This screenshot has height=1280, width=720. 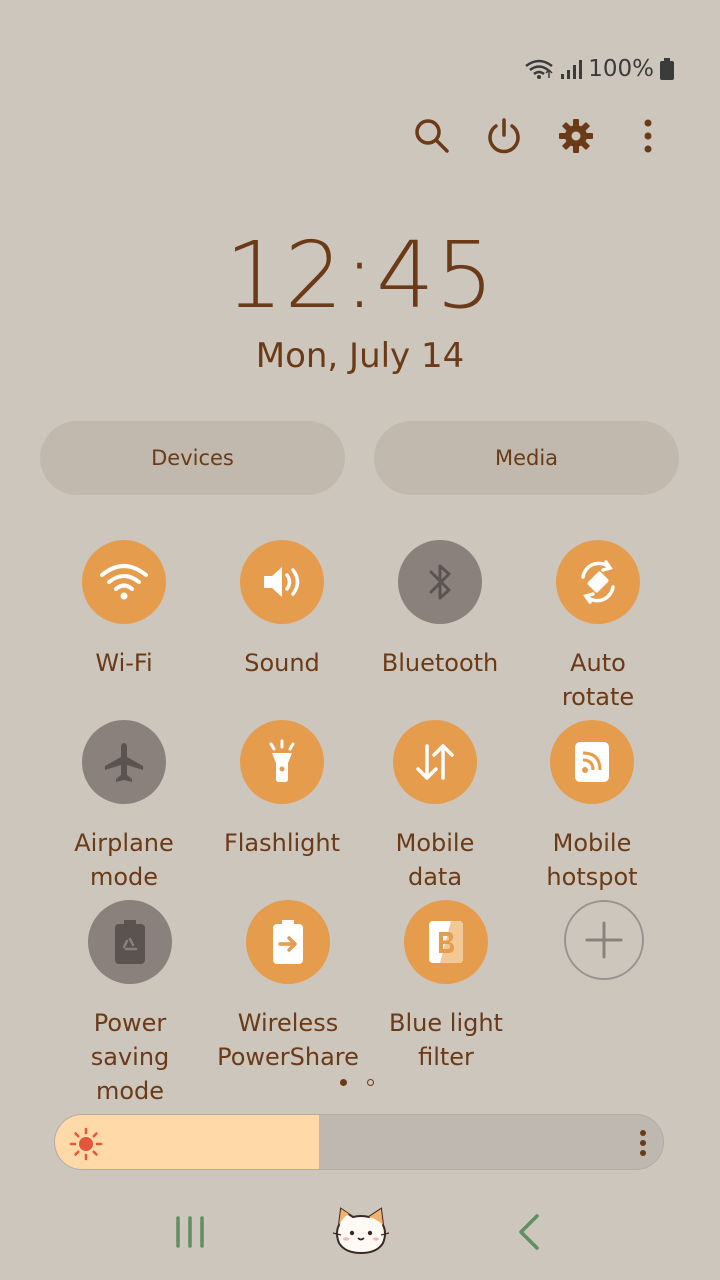 What do you see at coordinates (190, 1234) in the screenshot?
I see `recent-apps-icon` at bounding box center [190, 1234].